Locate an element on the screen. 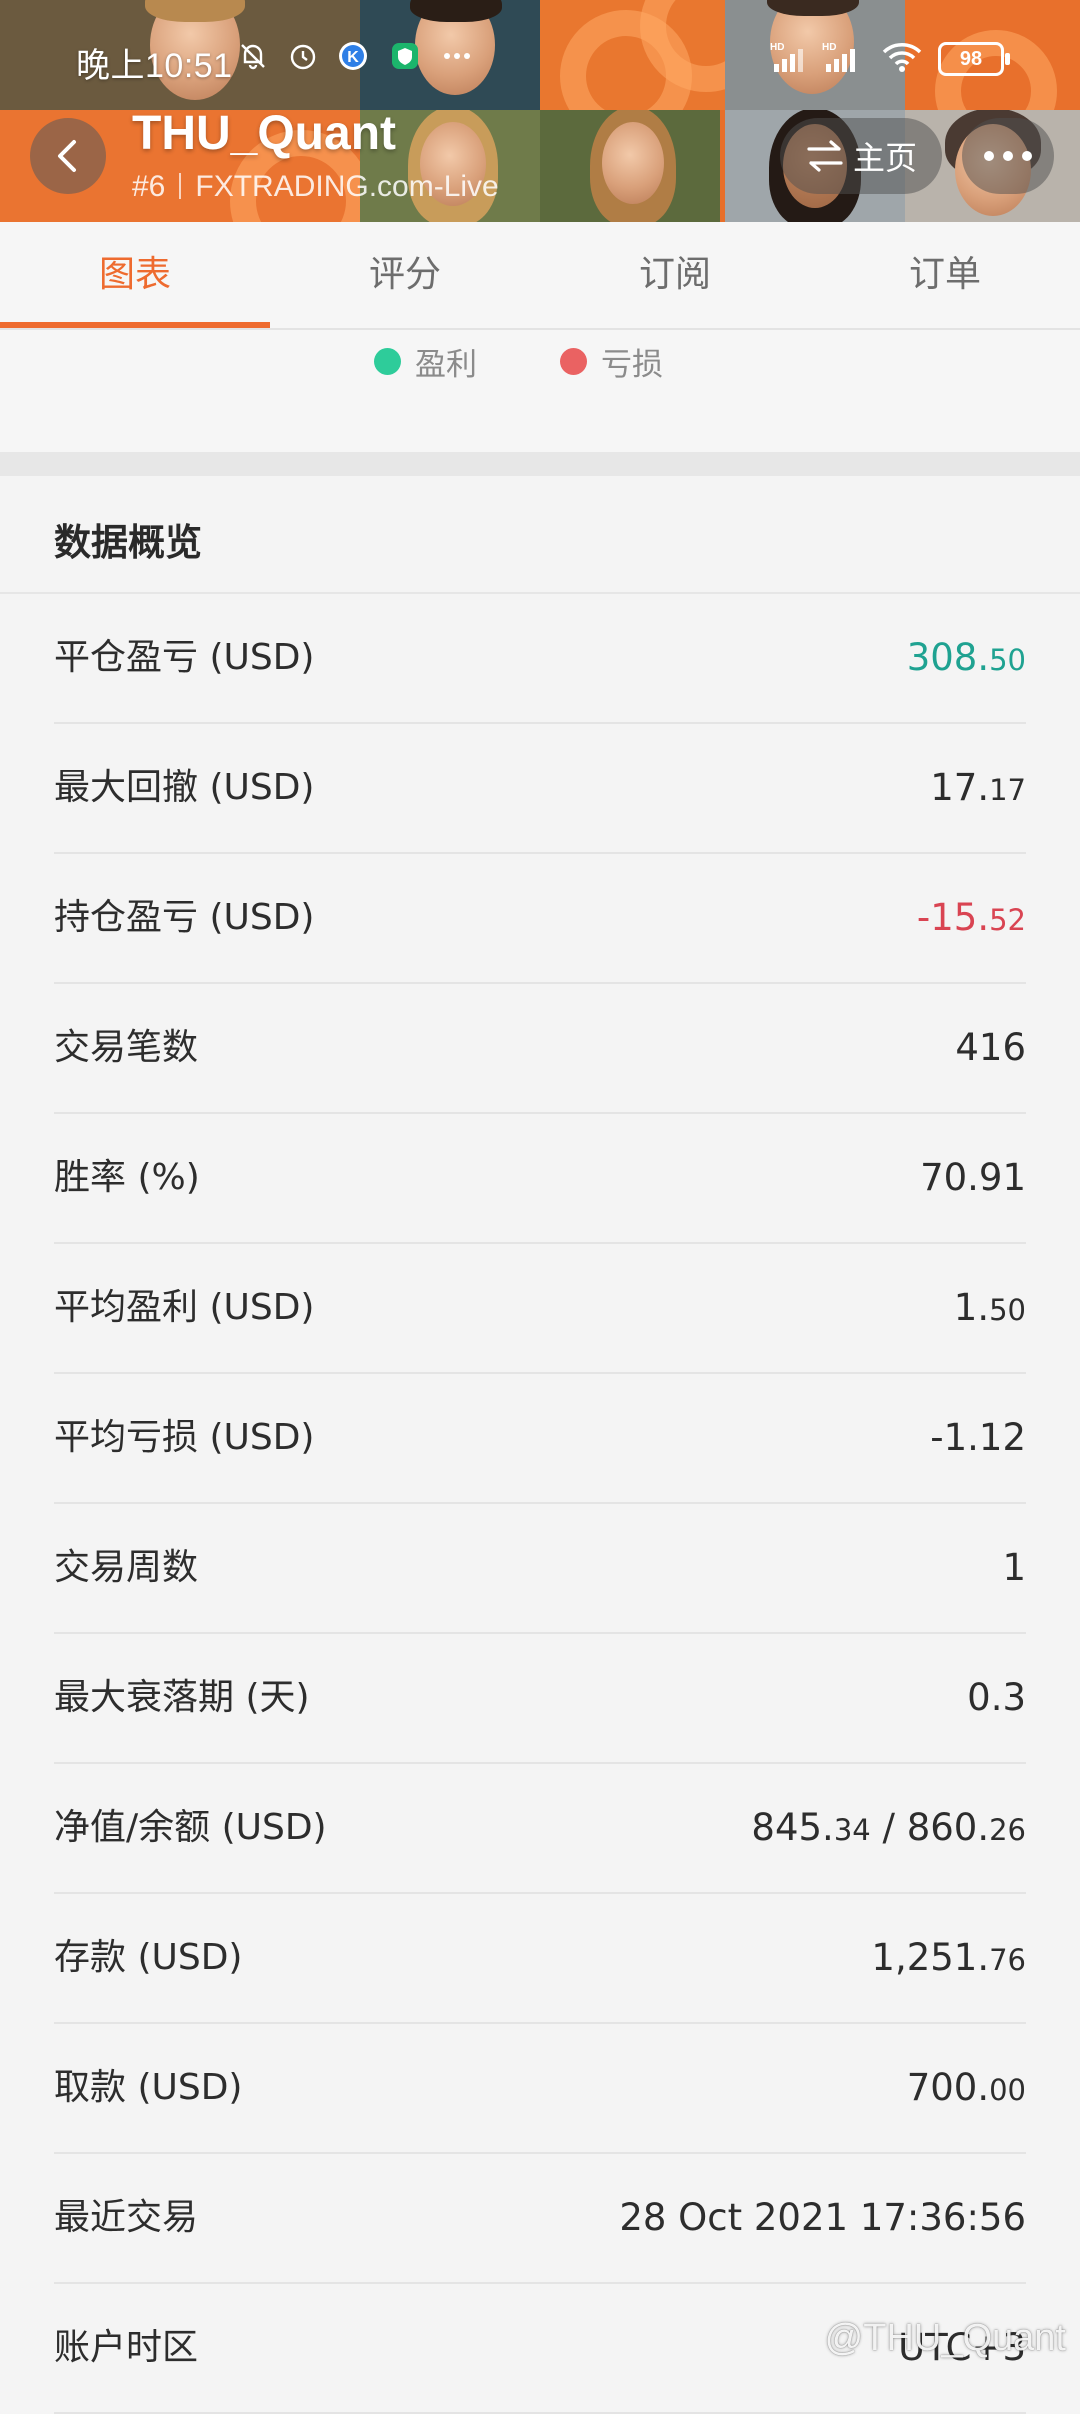 The width and height of the screenshot is (1080, 2414). stat-value-int: 1,251. is located at coordinates (930, 1957).